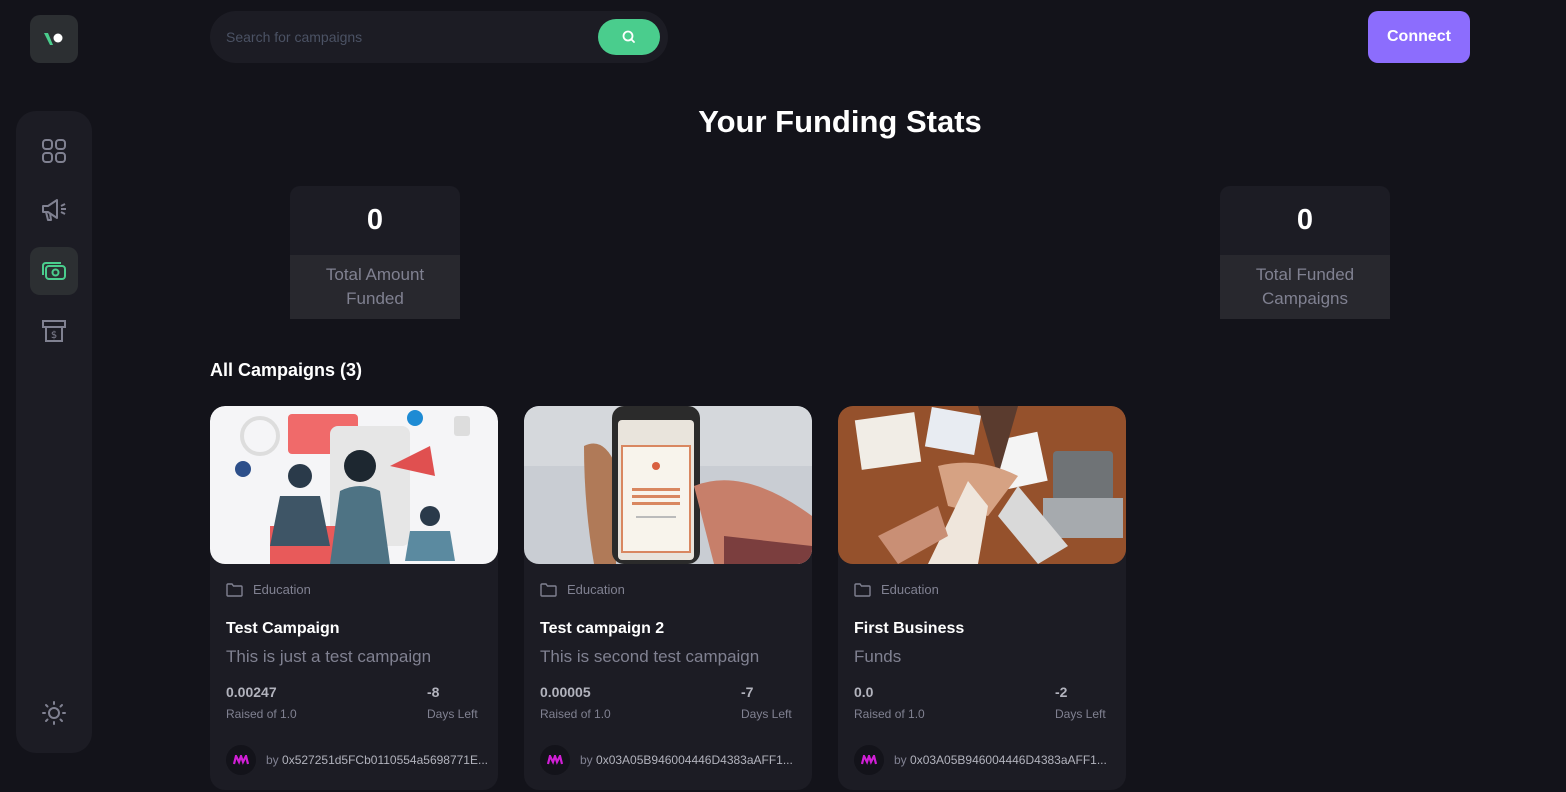 The height and width of the screenshot is (792, 1566). I want to click on campaign-title: Test campaign 2, so click(602, 628).